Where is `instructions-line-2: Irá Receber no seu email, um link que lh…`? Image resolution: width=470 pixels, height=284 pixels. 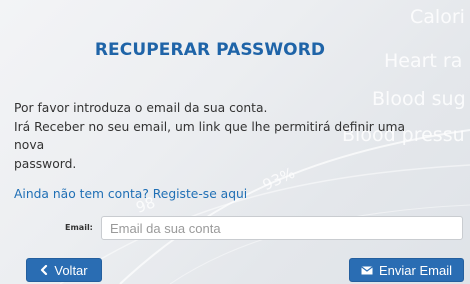 instructions-line-2: Irá Receber no seu email, um link que lh… is located at coordinates (210, 136).